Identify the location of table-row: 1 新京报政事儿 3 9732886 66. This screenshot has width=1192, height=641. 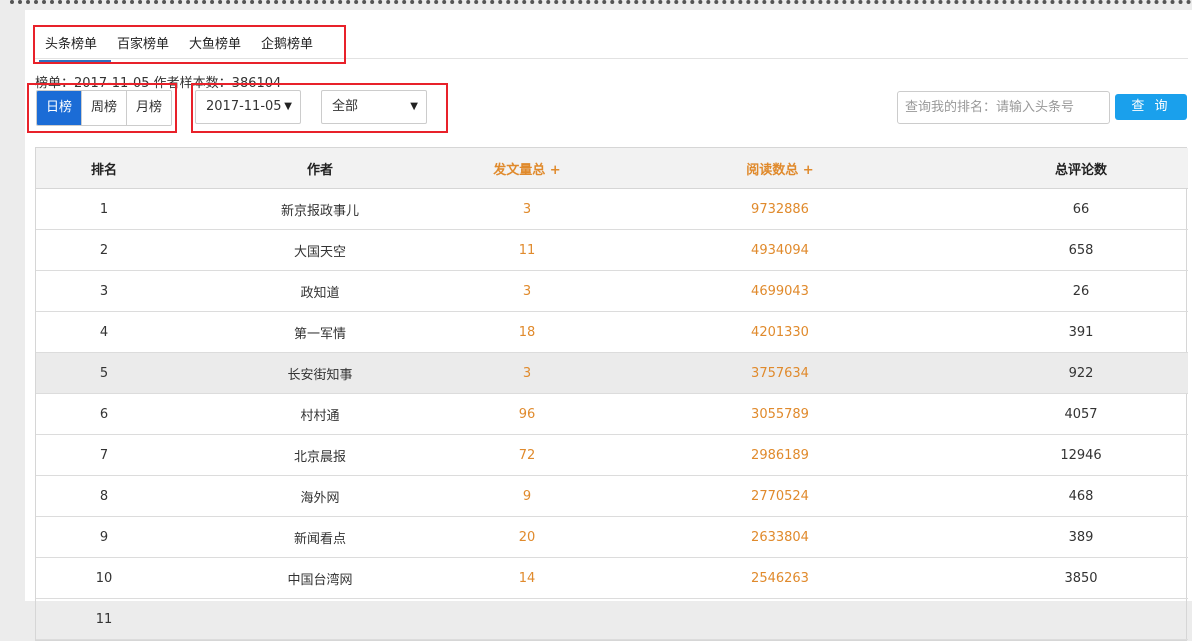
(612, 209).